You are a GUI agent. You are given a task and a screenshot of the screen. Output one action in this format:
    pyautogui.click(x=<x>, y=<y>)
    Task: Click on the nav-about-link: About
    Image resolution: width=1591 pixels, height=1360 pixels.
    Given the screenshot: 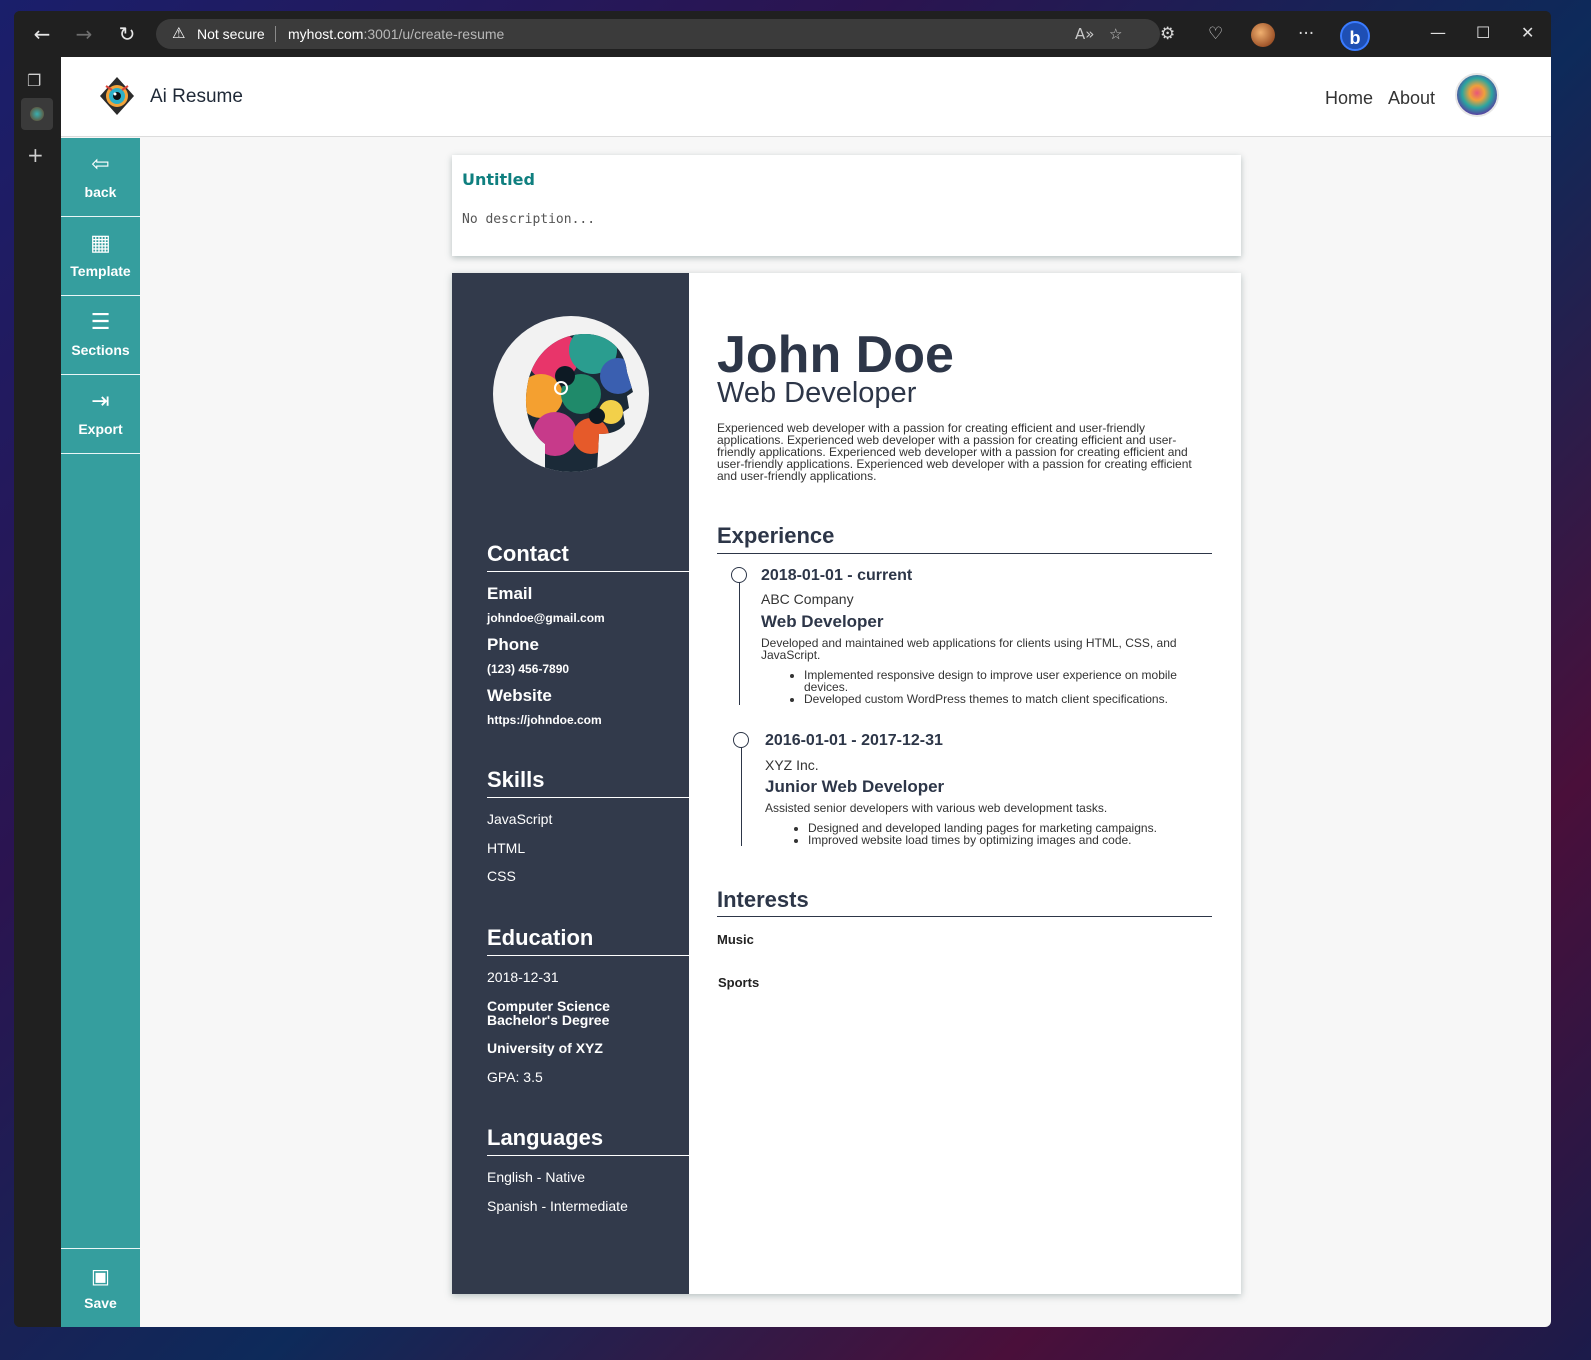 What is the action you would take?
    pyautogui.click(x=1411, y=98)
    